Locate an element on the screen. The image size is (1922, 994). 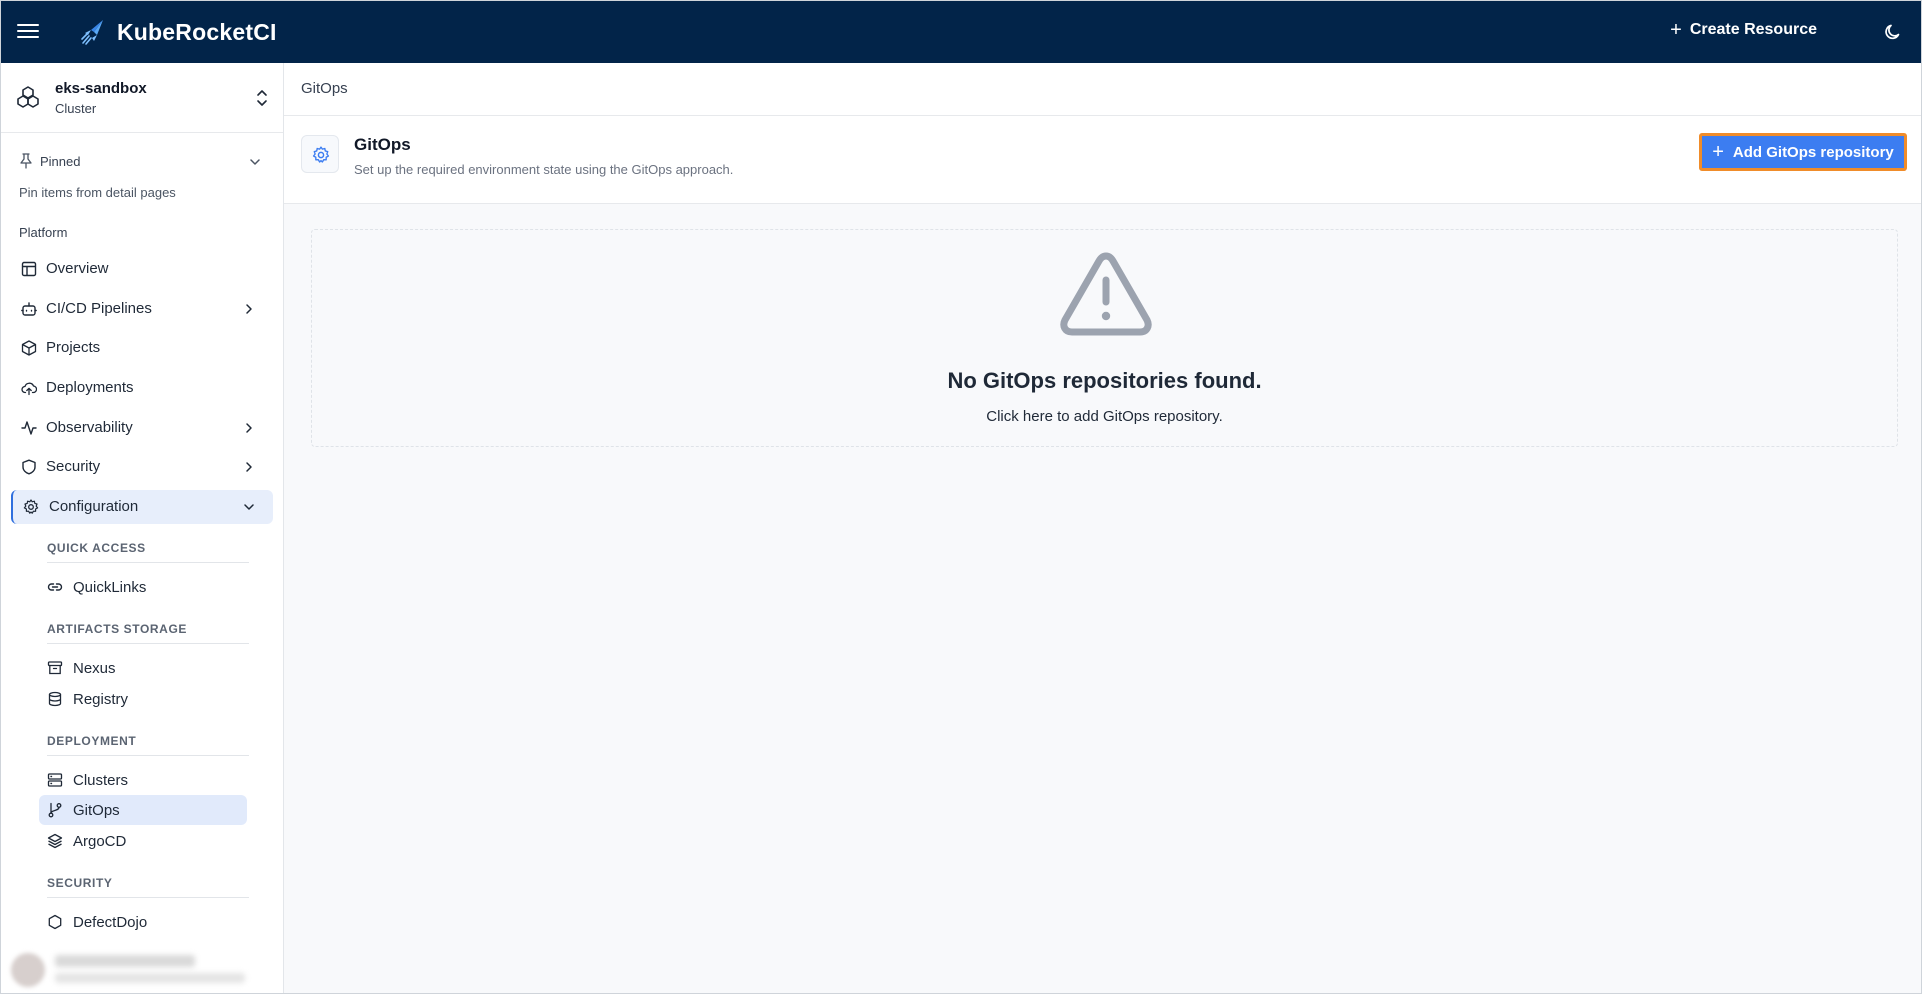
layout-icon is located at coordinates (29, 269).